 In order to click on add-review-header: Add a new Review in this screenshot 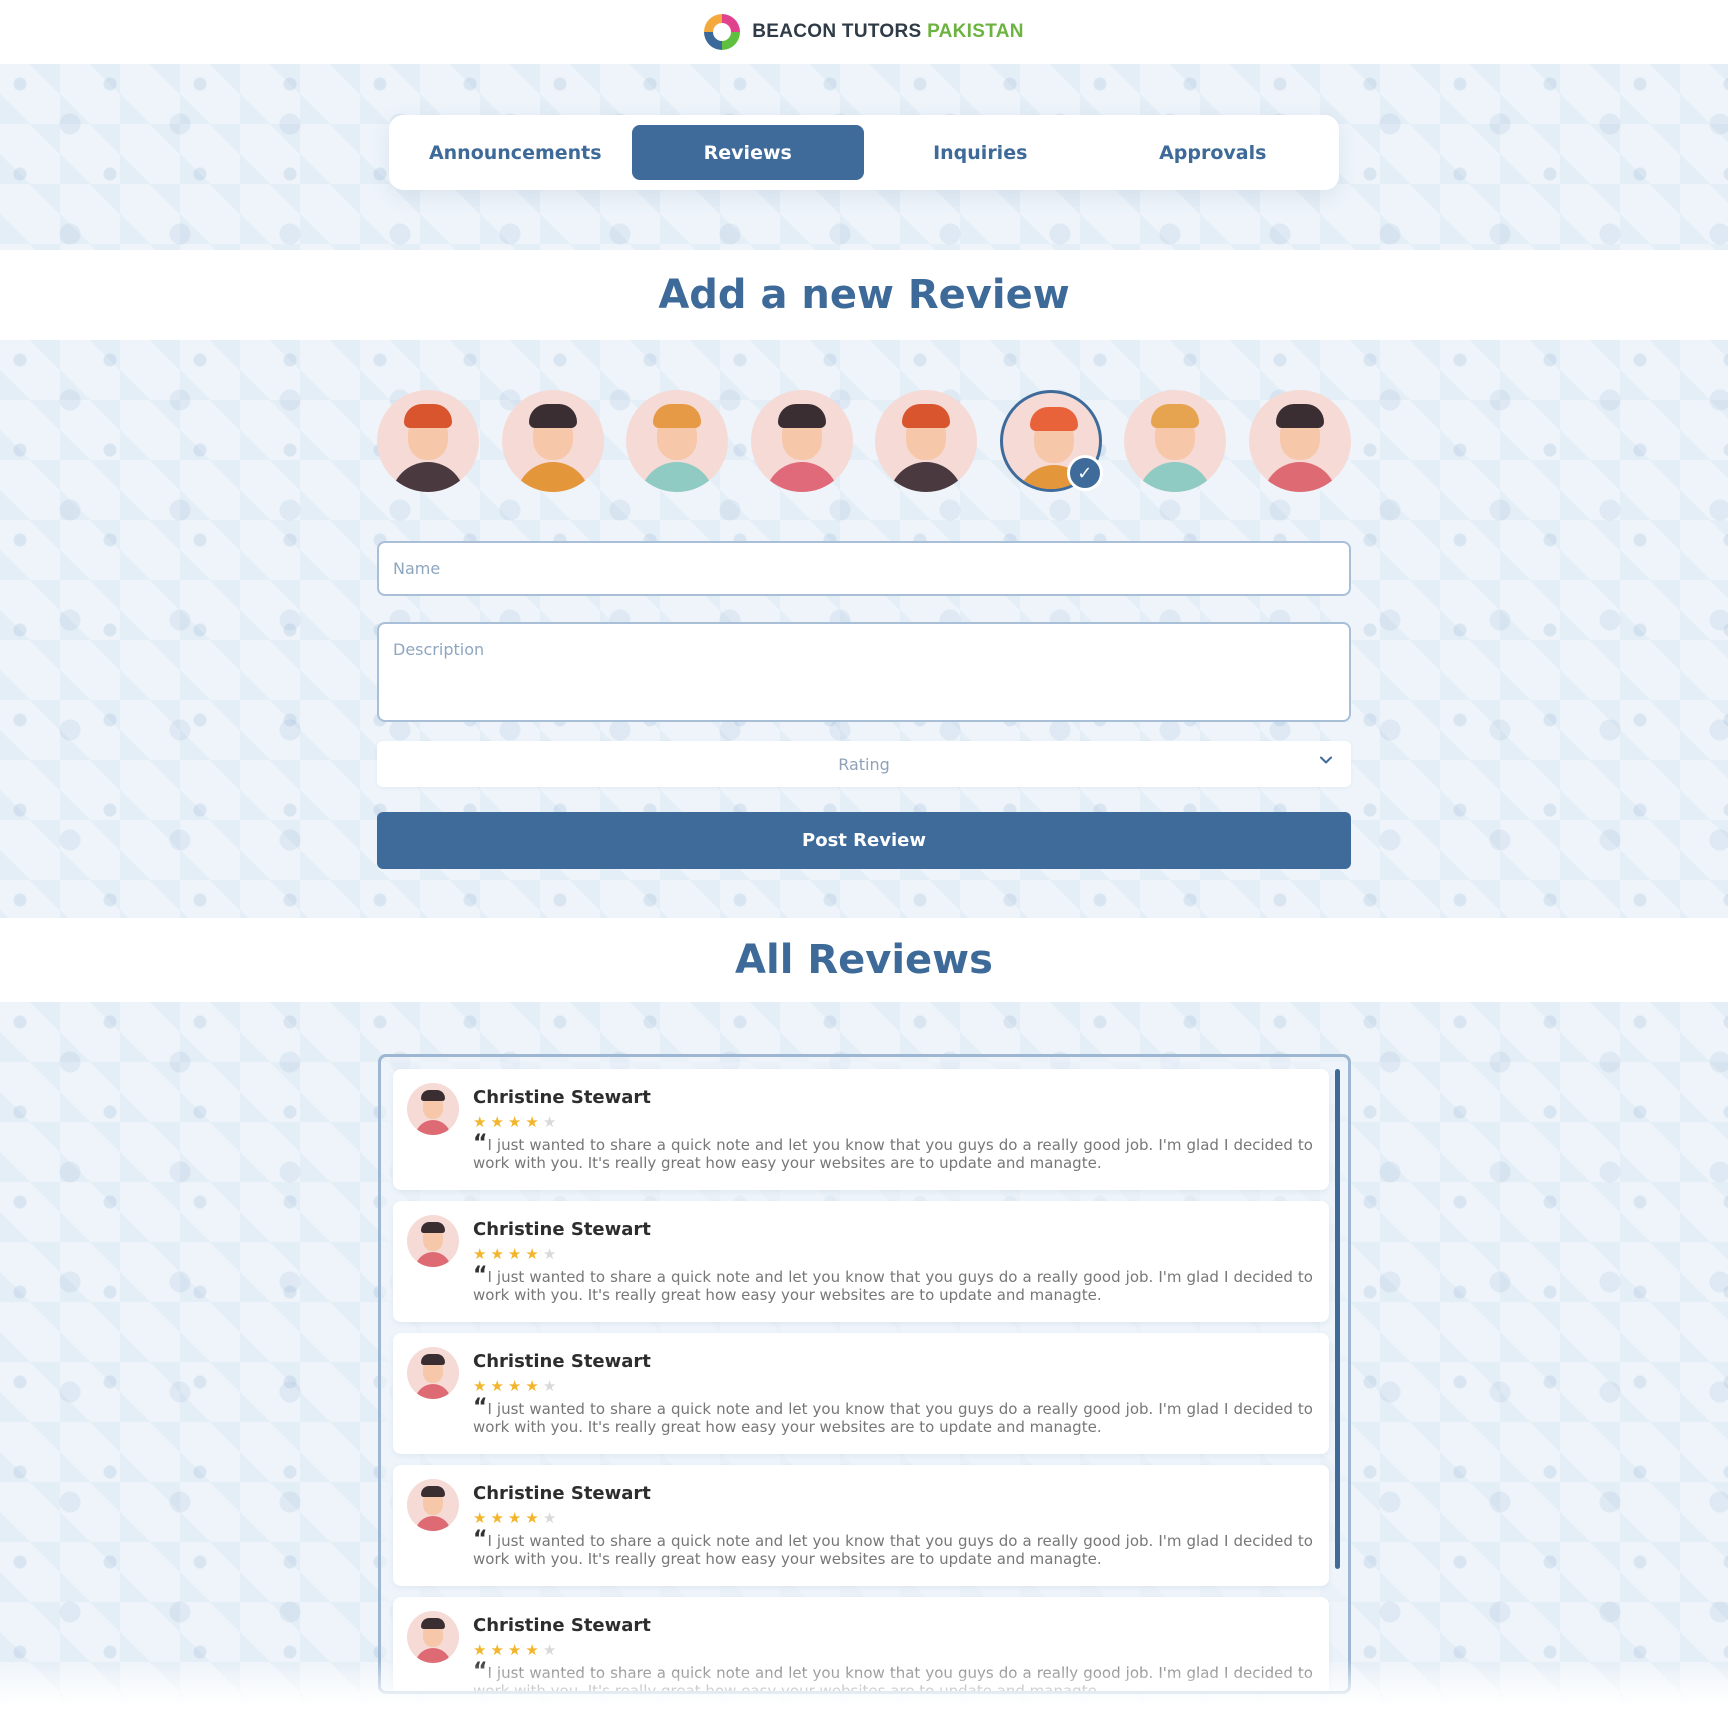, I will do `click(864, 295)`.